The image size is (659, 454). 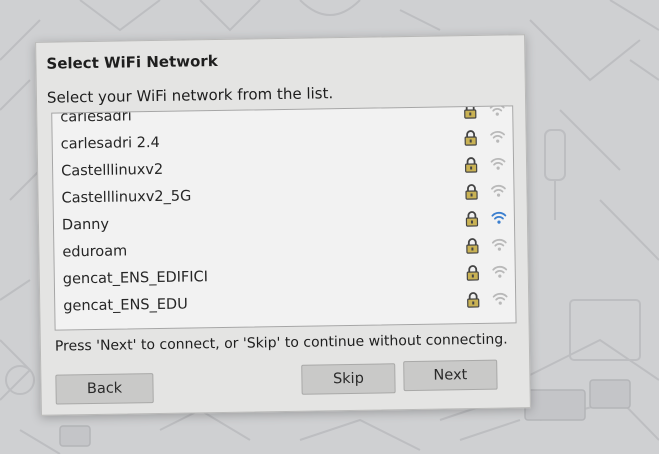 I want to click on skip-button: Skip, so click(x=348, y=379).